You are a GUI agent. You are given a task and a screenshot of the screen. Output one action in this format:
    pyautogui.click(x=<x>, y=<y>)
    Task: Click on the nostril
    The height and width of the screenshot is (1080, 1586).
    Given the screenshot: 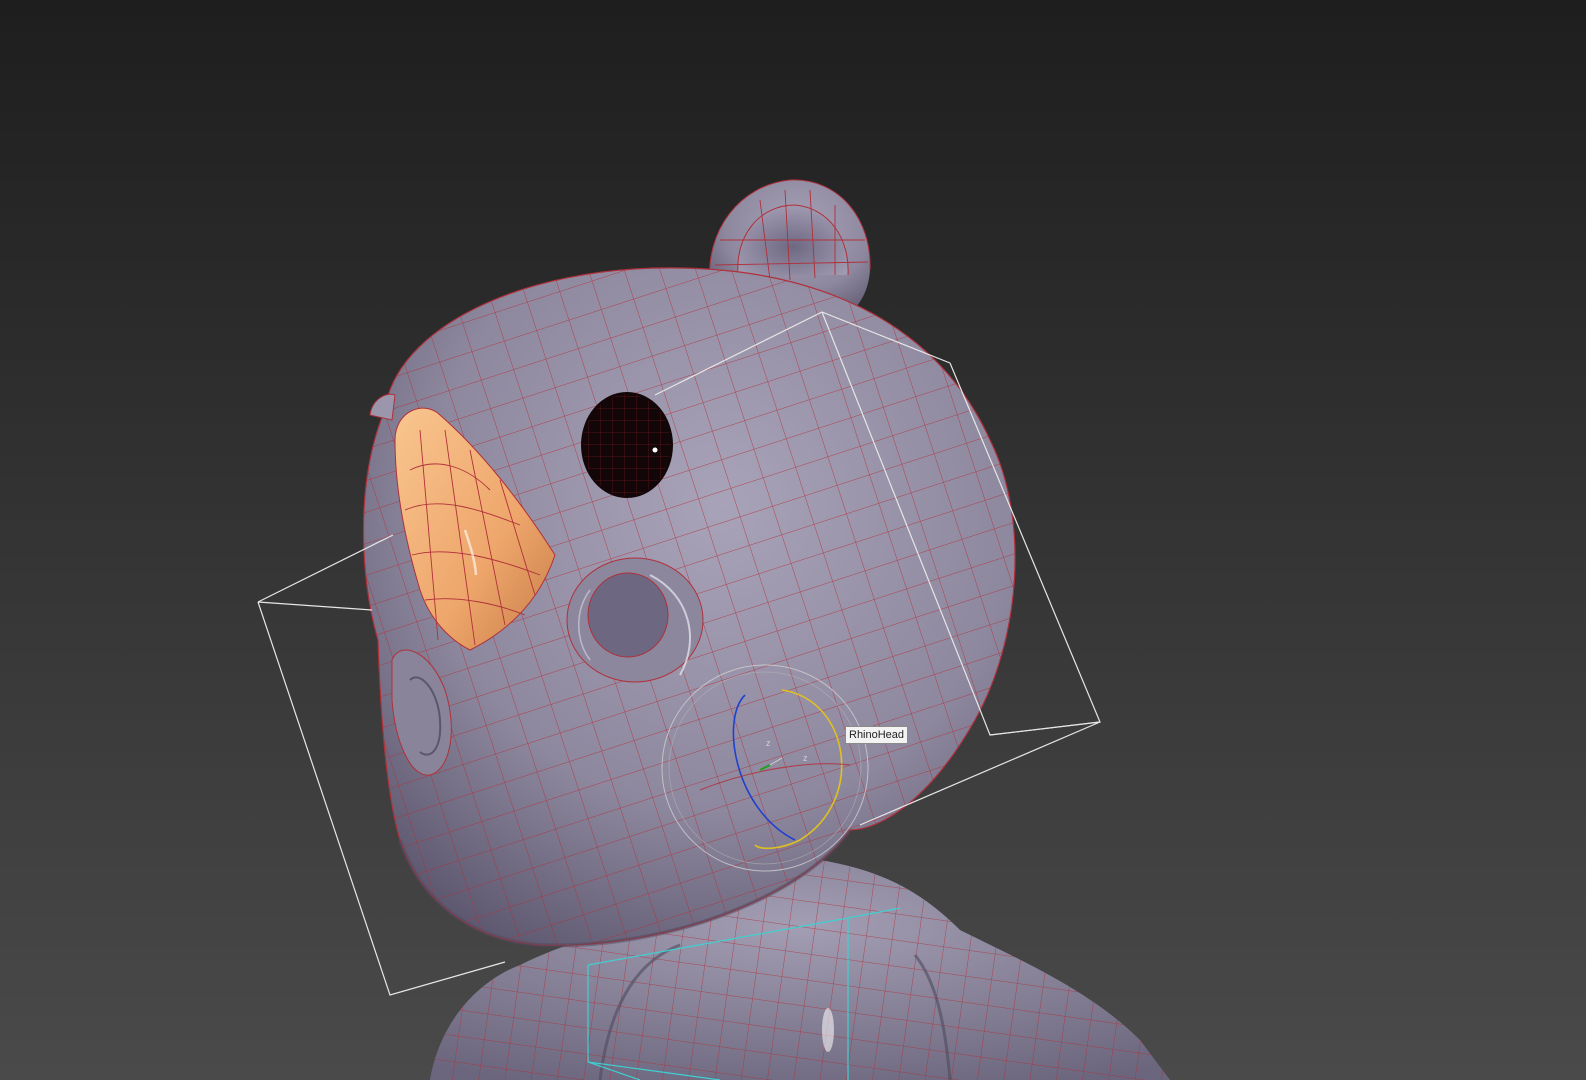 What is the action you would take?
    pyautogui.click(x=635, y=620)
    